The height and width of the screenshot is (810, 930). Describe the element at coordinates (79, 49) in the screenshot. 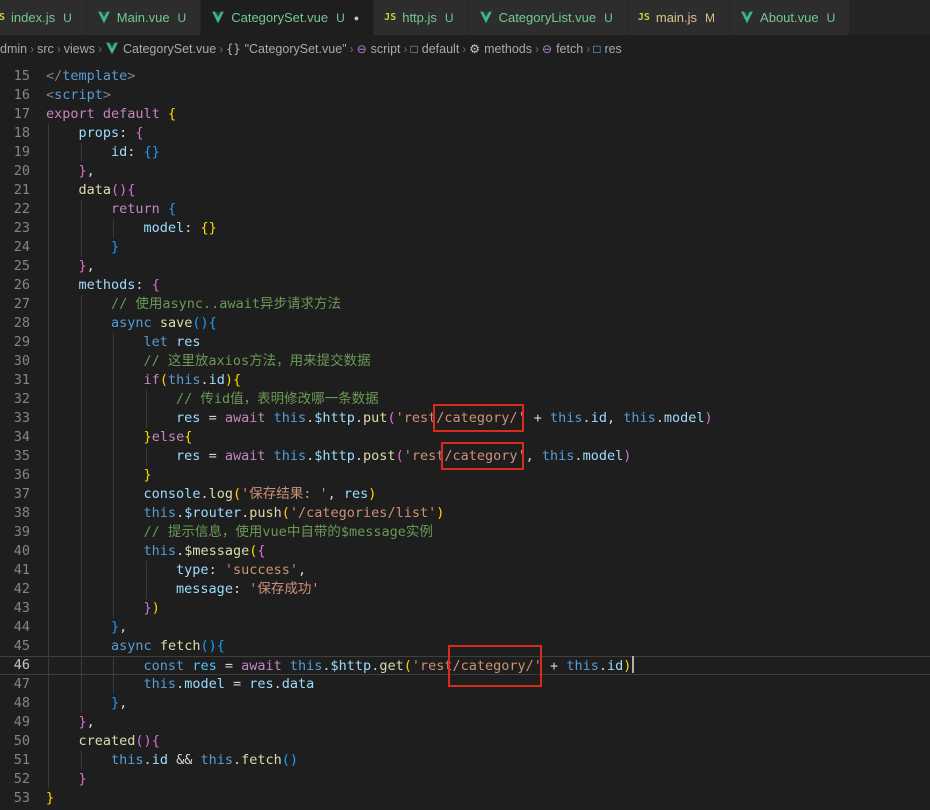

I see `breadcrumb-item-views: views` at that location.